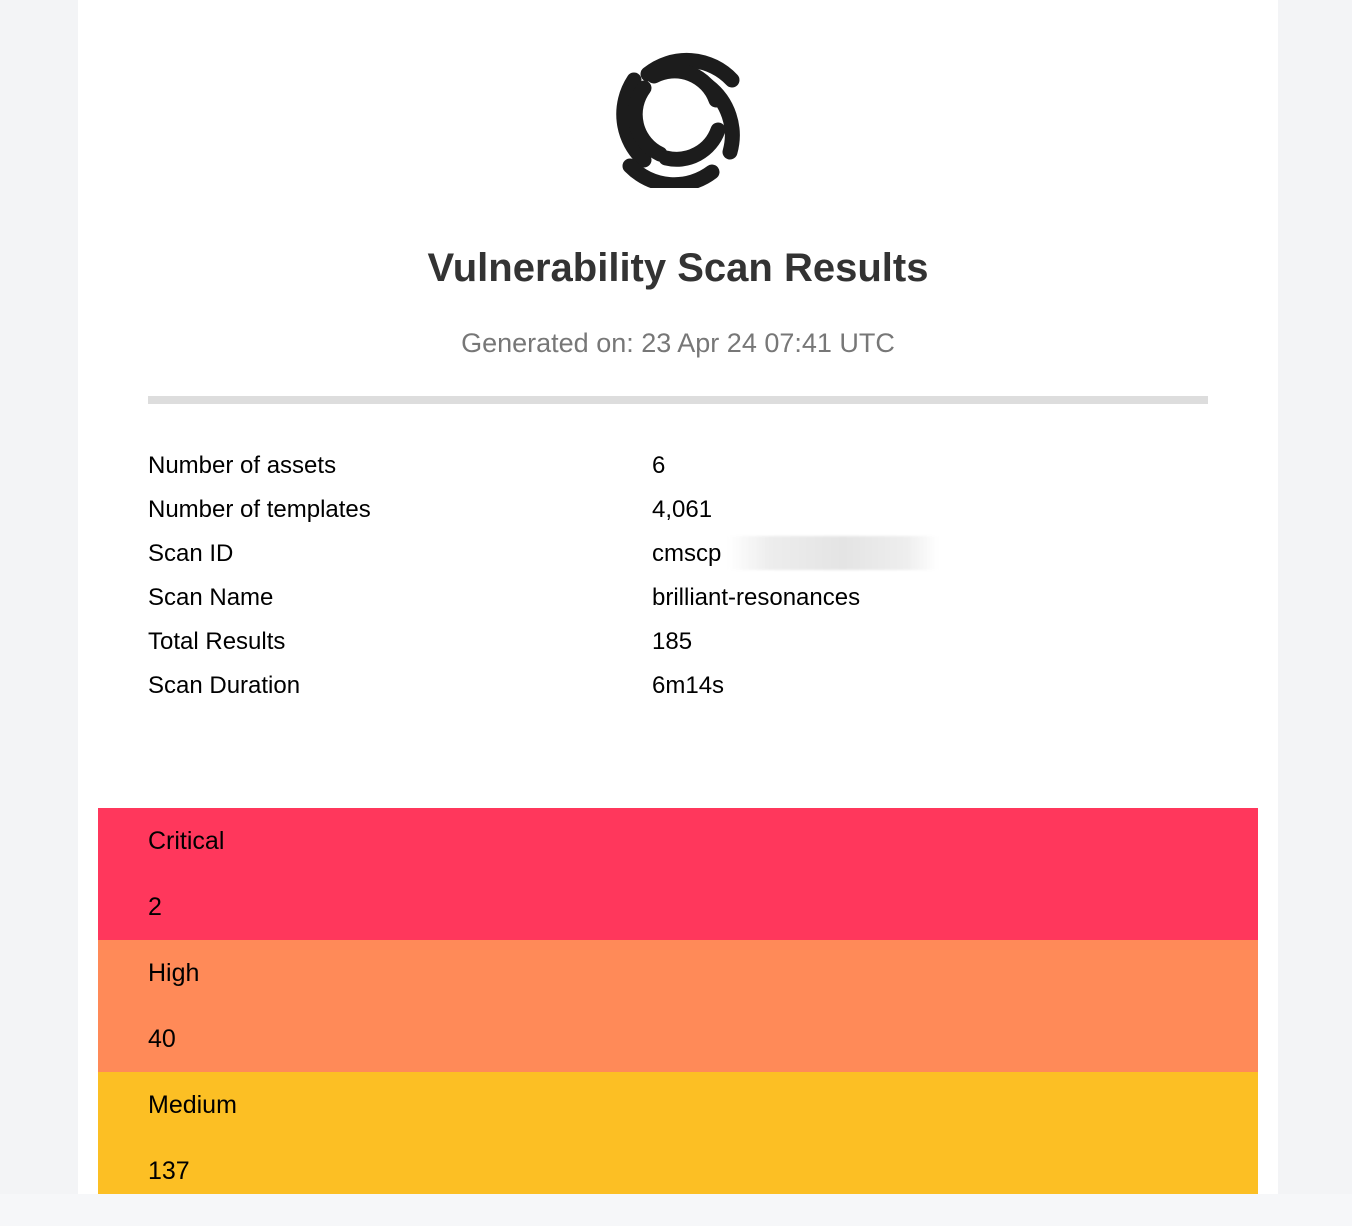 The height and width of the screenshot is (1226, 1352). I want to click on summary-row-scan-id: Scan ID cmscp, so click(678, 554).